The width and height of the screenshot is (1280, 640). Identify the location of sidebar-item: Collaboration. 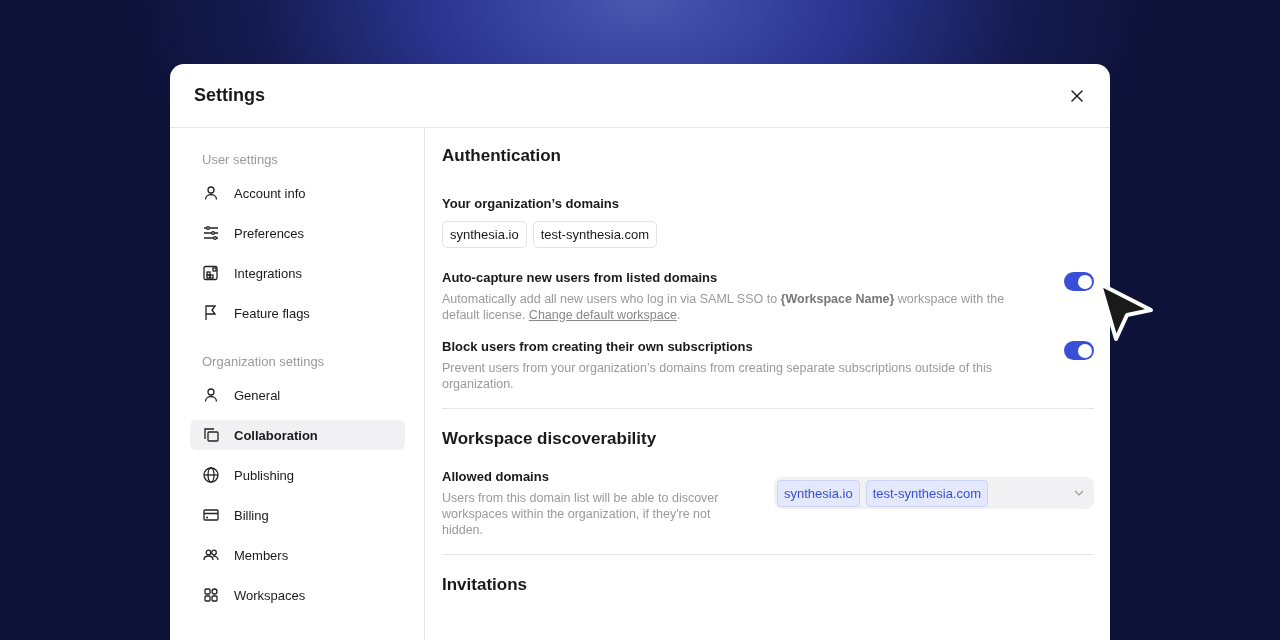
(297, 435).